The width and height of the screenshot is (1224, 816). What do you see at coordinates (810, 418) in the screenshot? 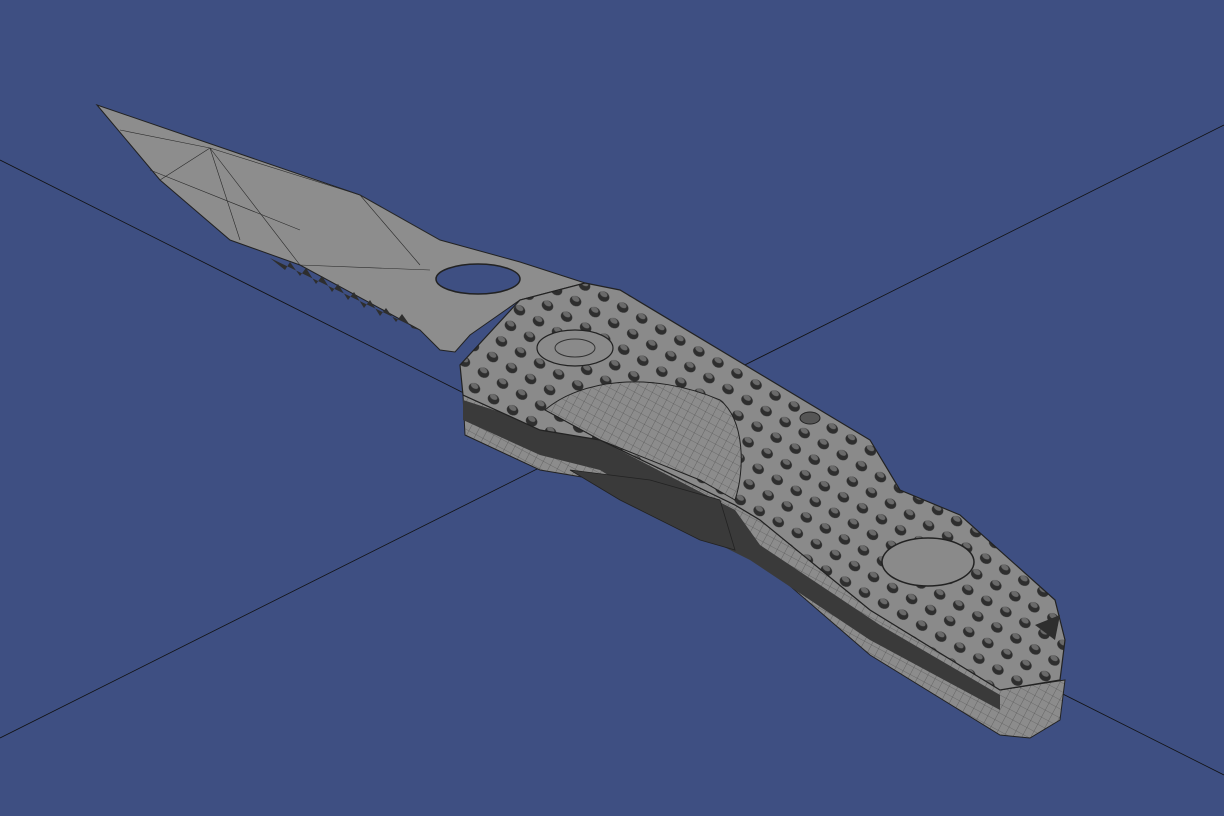
I see `lock-release` at bounding box center [810, 418].